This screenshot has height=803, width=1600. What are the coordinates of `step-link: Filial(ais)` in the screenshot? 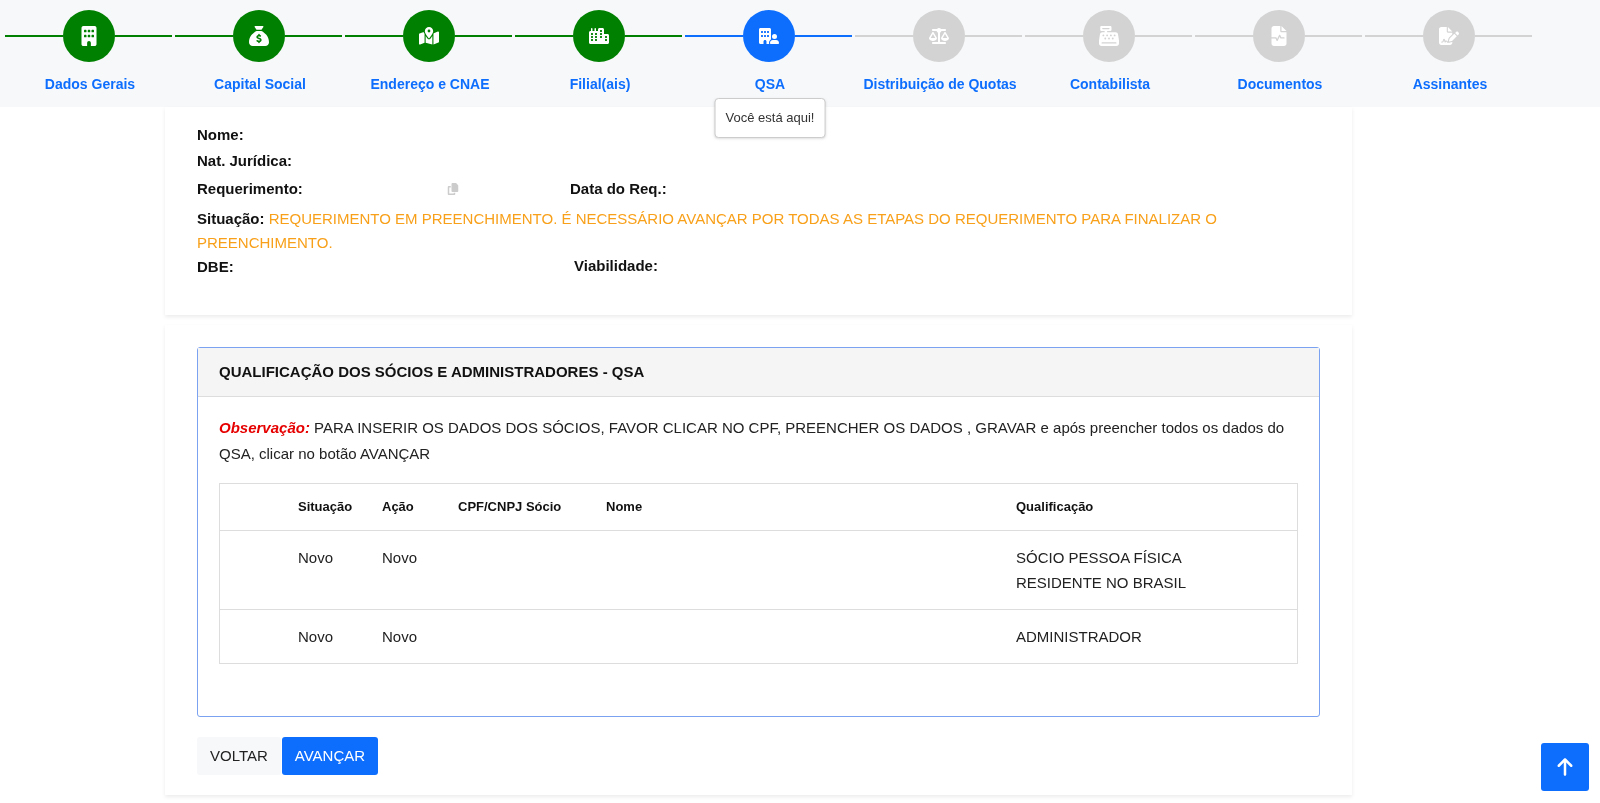 It's located at (600, 84).